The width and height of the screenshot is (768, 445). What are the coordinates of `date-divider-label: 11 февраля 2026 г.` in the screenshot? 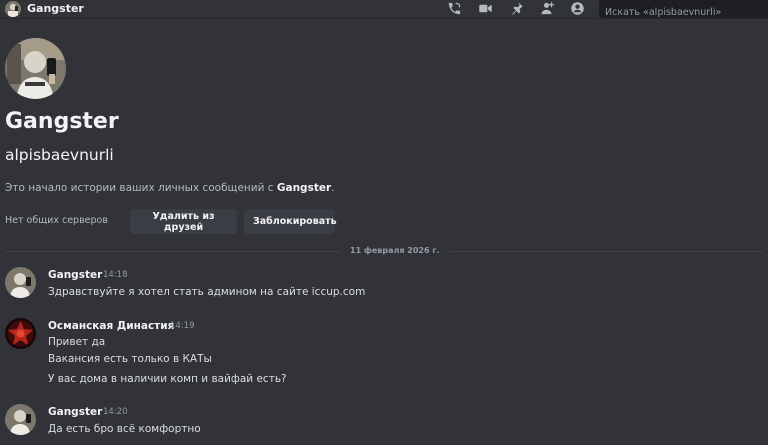 It's located at (395, 251).